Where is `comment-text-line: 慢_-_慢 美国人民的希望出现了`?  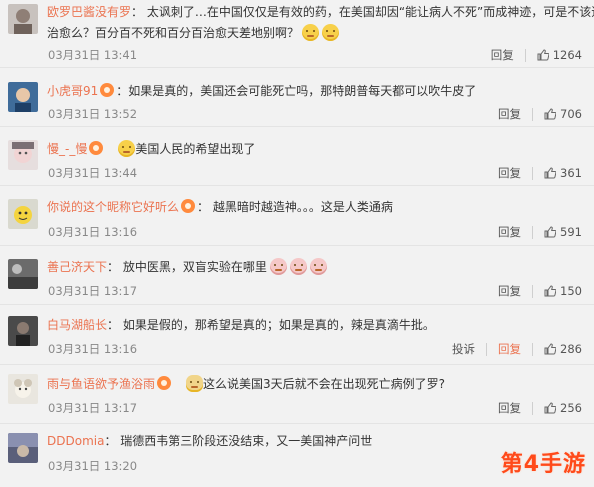 comment-text-line: 慢_-_慢 美国人民的希望出现了 is located at coordinates (317, 149).